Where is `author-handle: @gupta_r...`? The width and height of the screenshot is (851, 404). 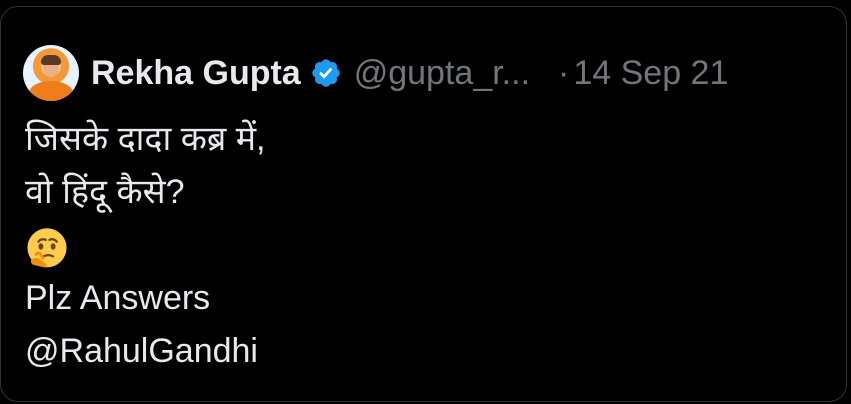 author-handle: @gupta_r... is located at coordinates (442, 73).